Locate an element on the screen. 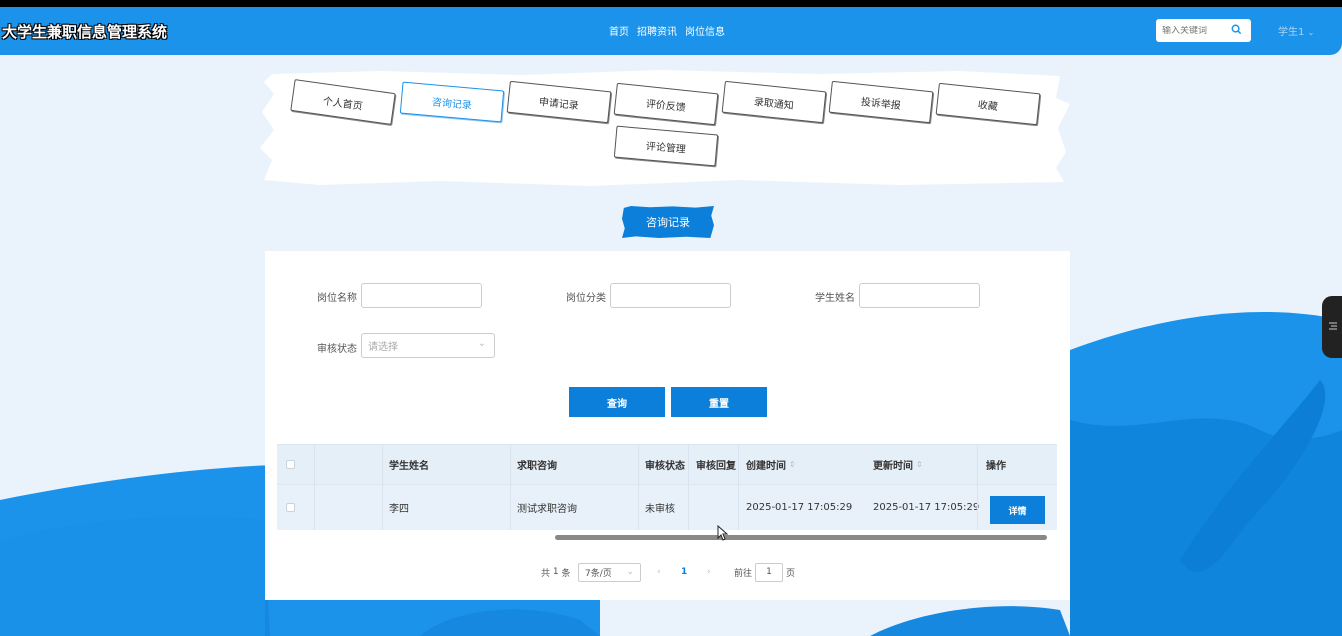  tab-label: 咨询记录 is located at coordinates (452, 104).